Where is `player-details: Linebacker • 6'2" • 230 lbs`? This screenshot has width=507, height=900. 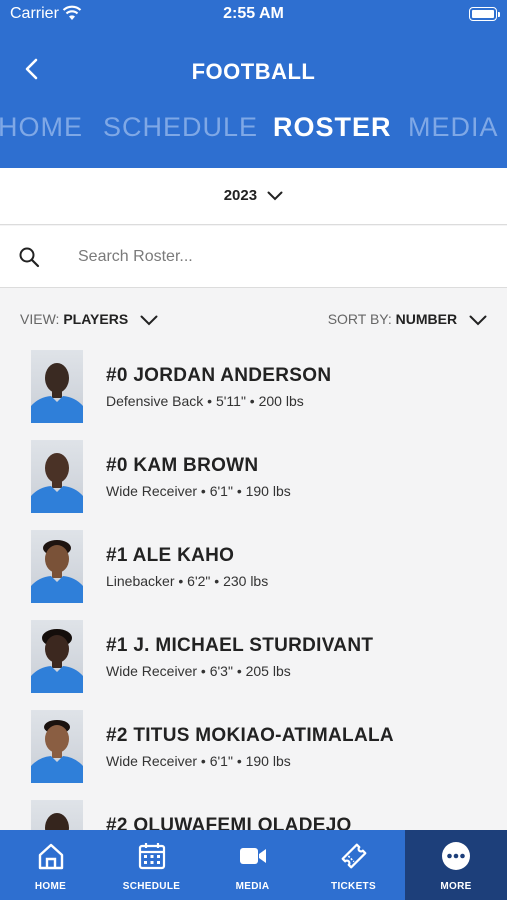
player-details: Linebacker • 6'2" • 230 lbs is located at coordinates (187, 581).